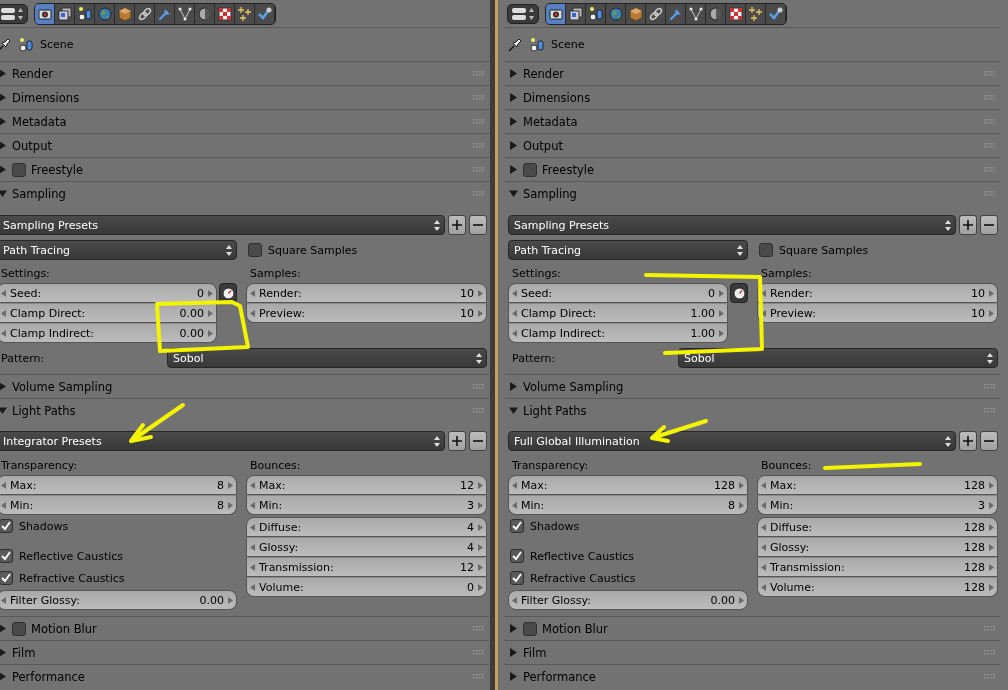 This screenshot has height=690, width=1008. Describe the element at coordinates (628, 505) in the screenshot. I see `number-field: Min: 8` at that location.